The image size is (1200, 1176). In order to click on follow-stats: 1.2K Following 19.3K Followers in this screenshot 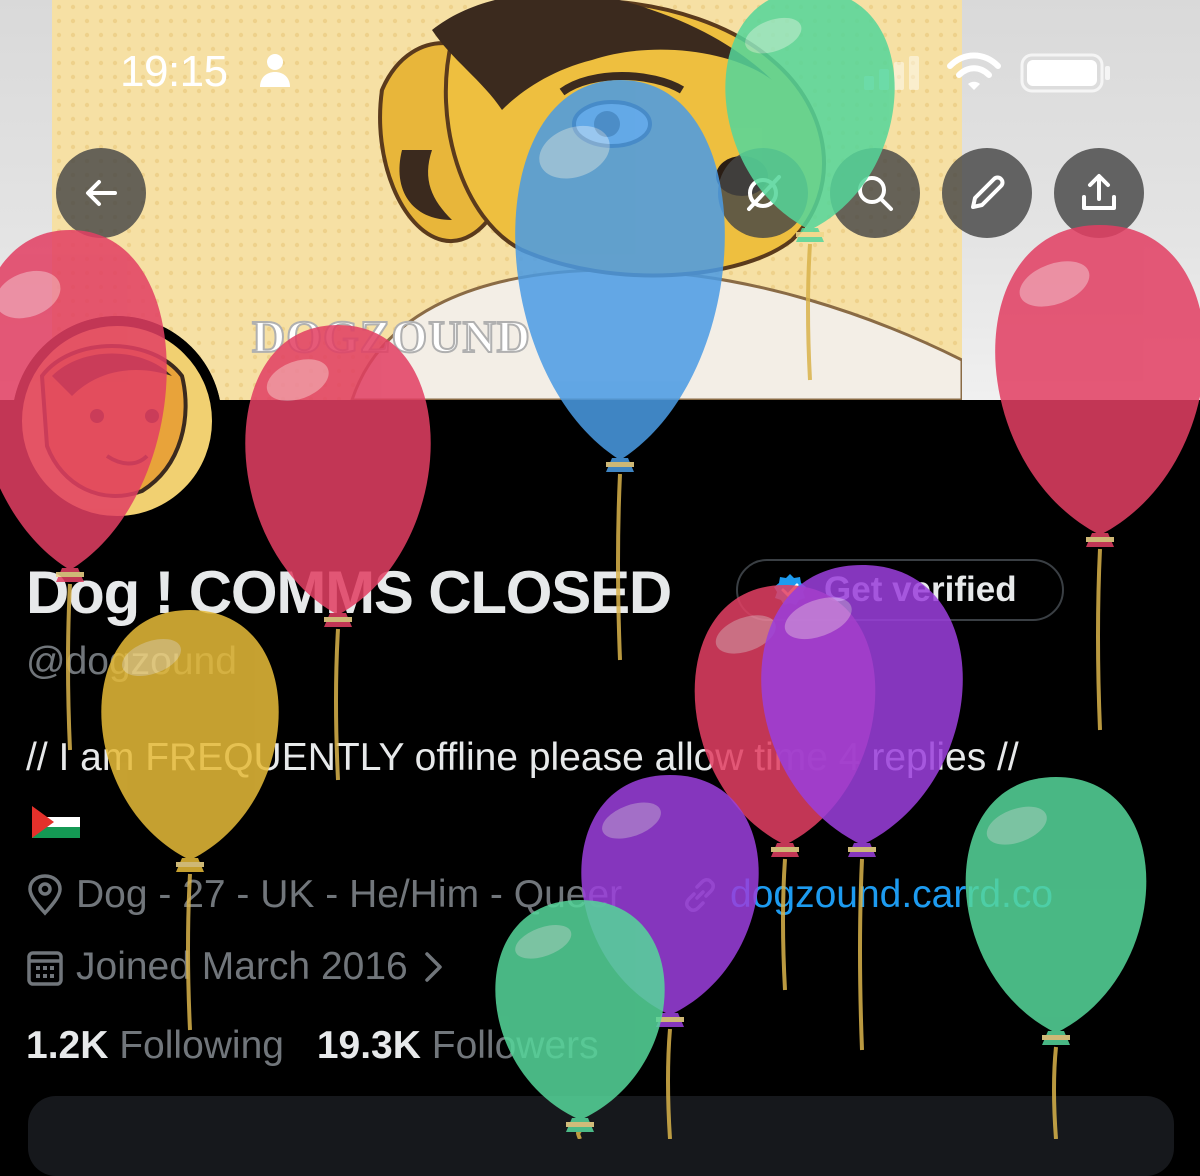, I will do `click(312, 1046)`.